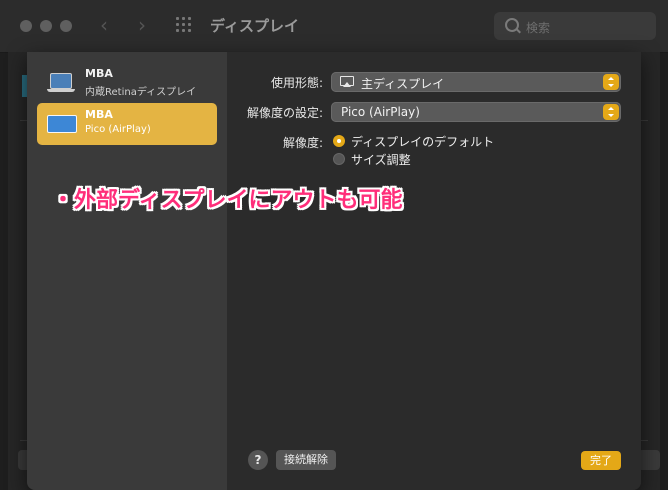 This screenshot has height=490, width=668. What do you see at coordinates (185, 26) in the screenshot?
I see `show-all-grid-icon` at bounding box center [185, 26].